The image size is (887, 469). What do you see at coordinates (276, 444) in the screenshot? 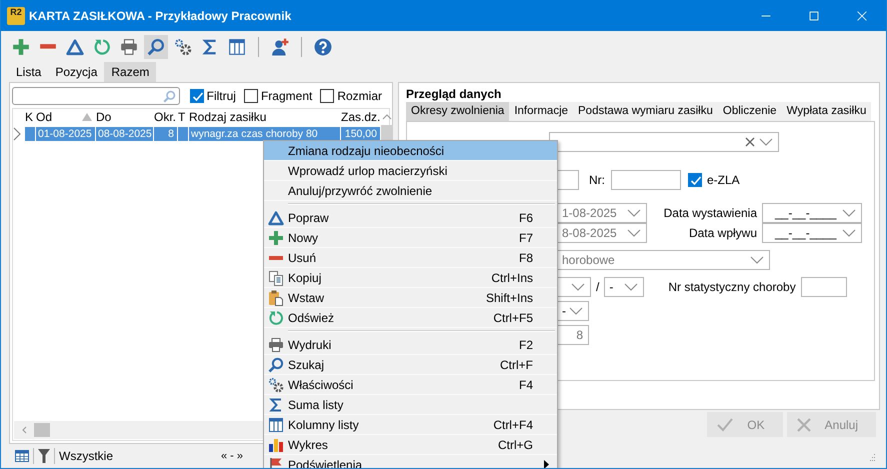
I see `bar-chart-icon` at bounding box center [276, 444].